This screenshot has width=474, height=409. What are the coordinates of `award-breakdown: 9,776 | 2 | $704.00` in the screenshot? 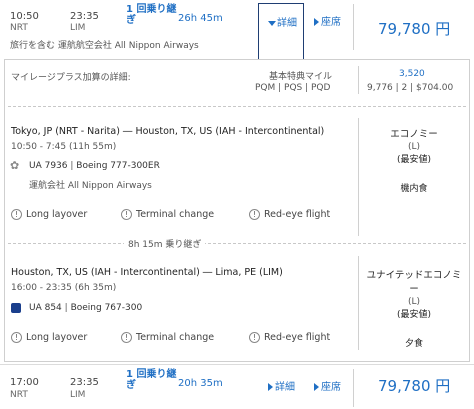 It's located at (410, 88).